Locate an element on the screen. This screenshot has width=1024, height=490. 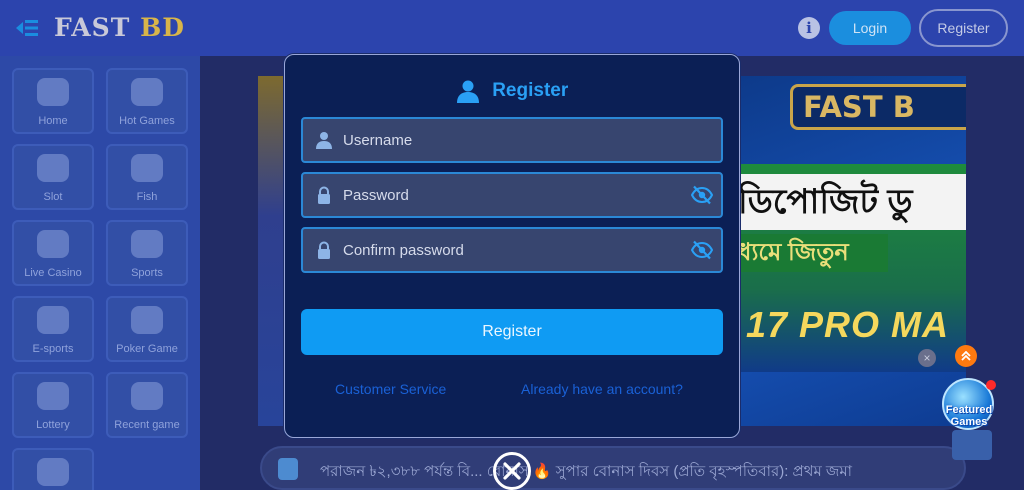
top-bar: FAST BD i Login Register is located at coordinates (512, 28).